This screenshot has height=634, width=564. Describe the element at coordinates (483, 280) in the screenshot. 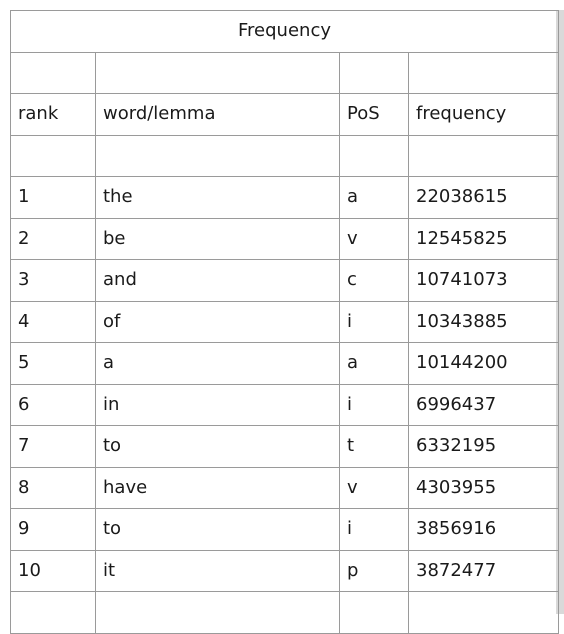

I see `cell-frequency: 10741073` at that location.